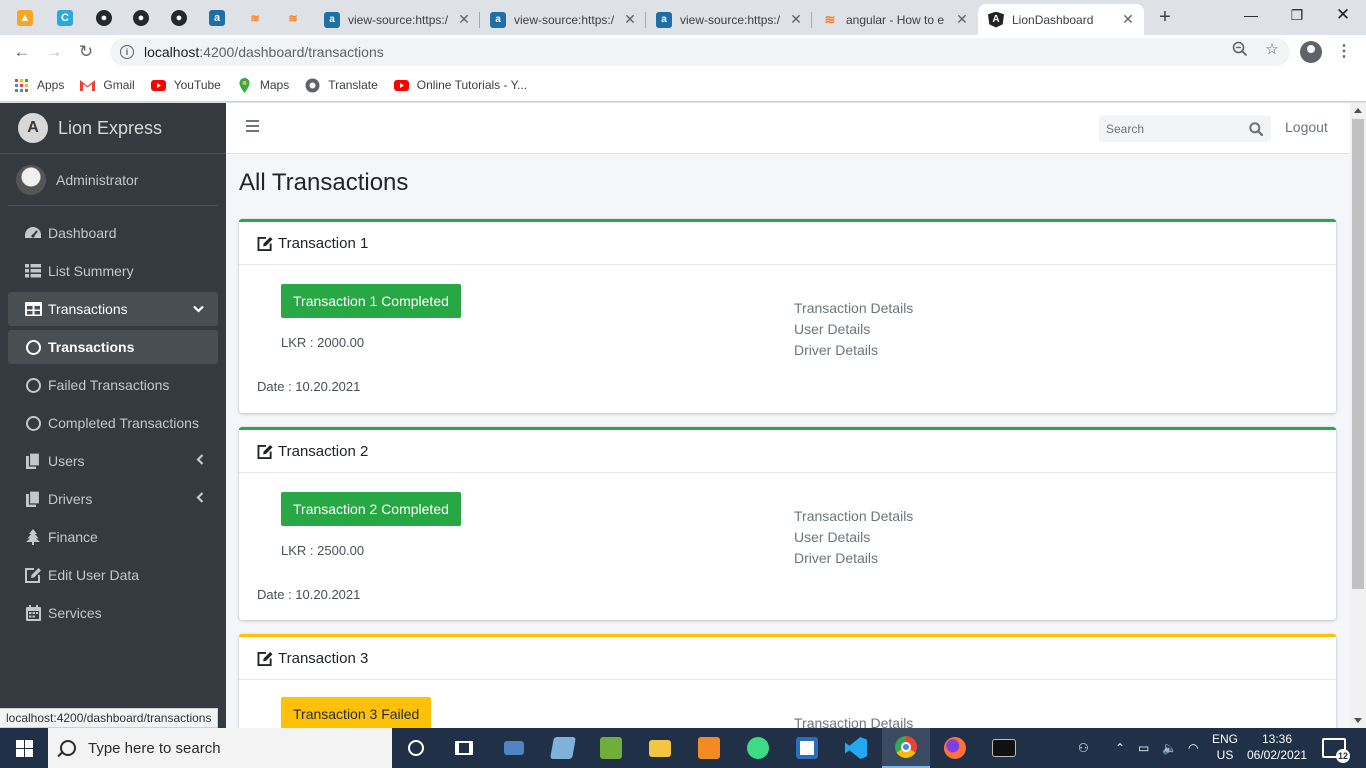 The image size is (1366, 768). I want to click on status-badge: Transaction 3 Failed, so click(356, 712).